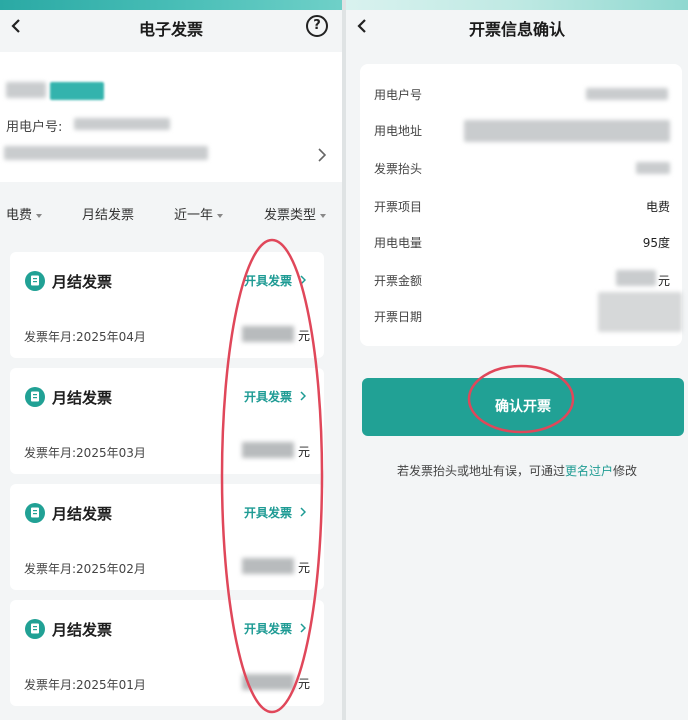 The height and width of the screenshot is (720, 688). I want to click on page-title: 开票信息确认, so click(516, 29).